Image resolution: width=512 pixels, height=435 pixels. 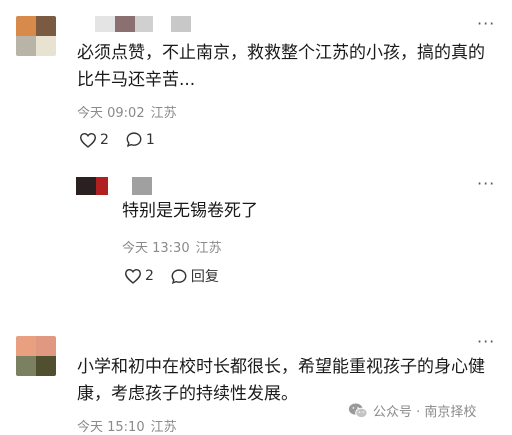 I want to click on comment-meta: 今天 09:02 江苏, so click(x=127, y=111).